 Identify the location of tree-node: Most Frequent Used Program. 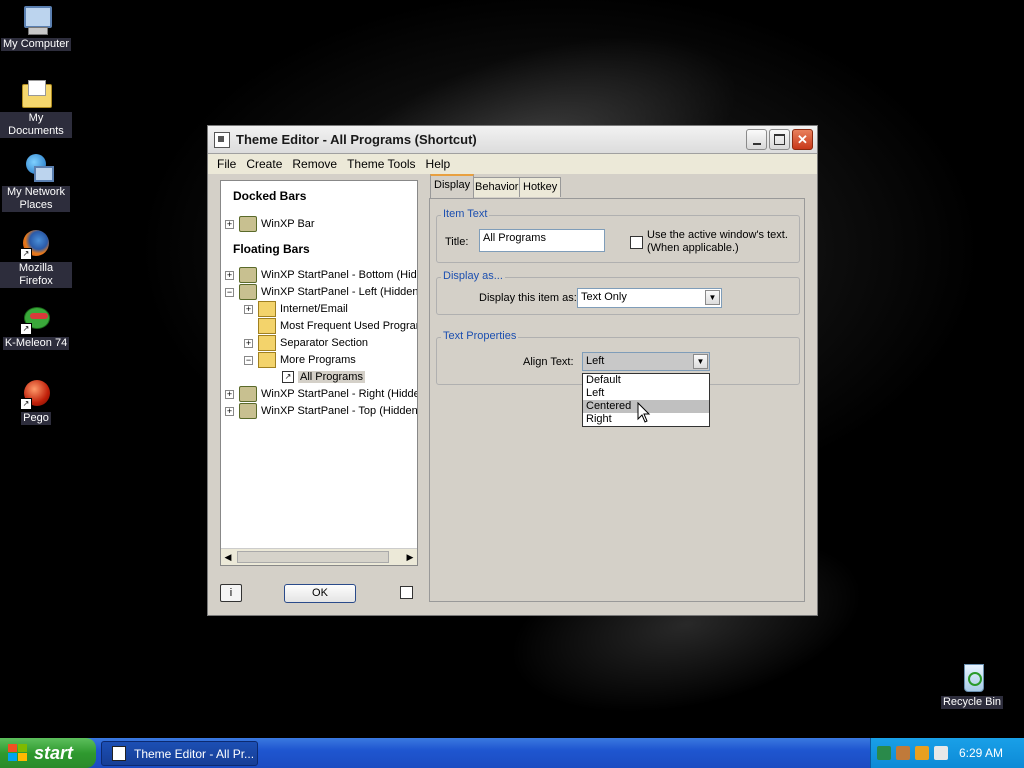
(337, 326).